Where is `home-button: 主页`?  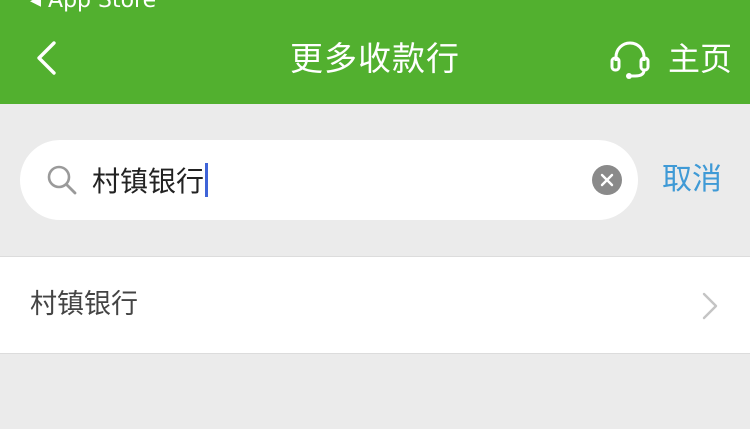
home-button: 主页 is located at coordinates (670, 59).